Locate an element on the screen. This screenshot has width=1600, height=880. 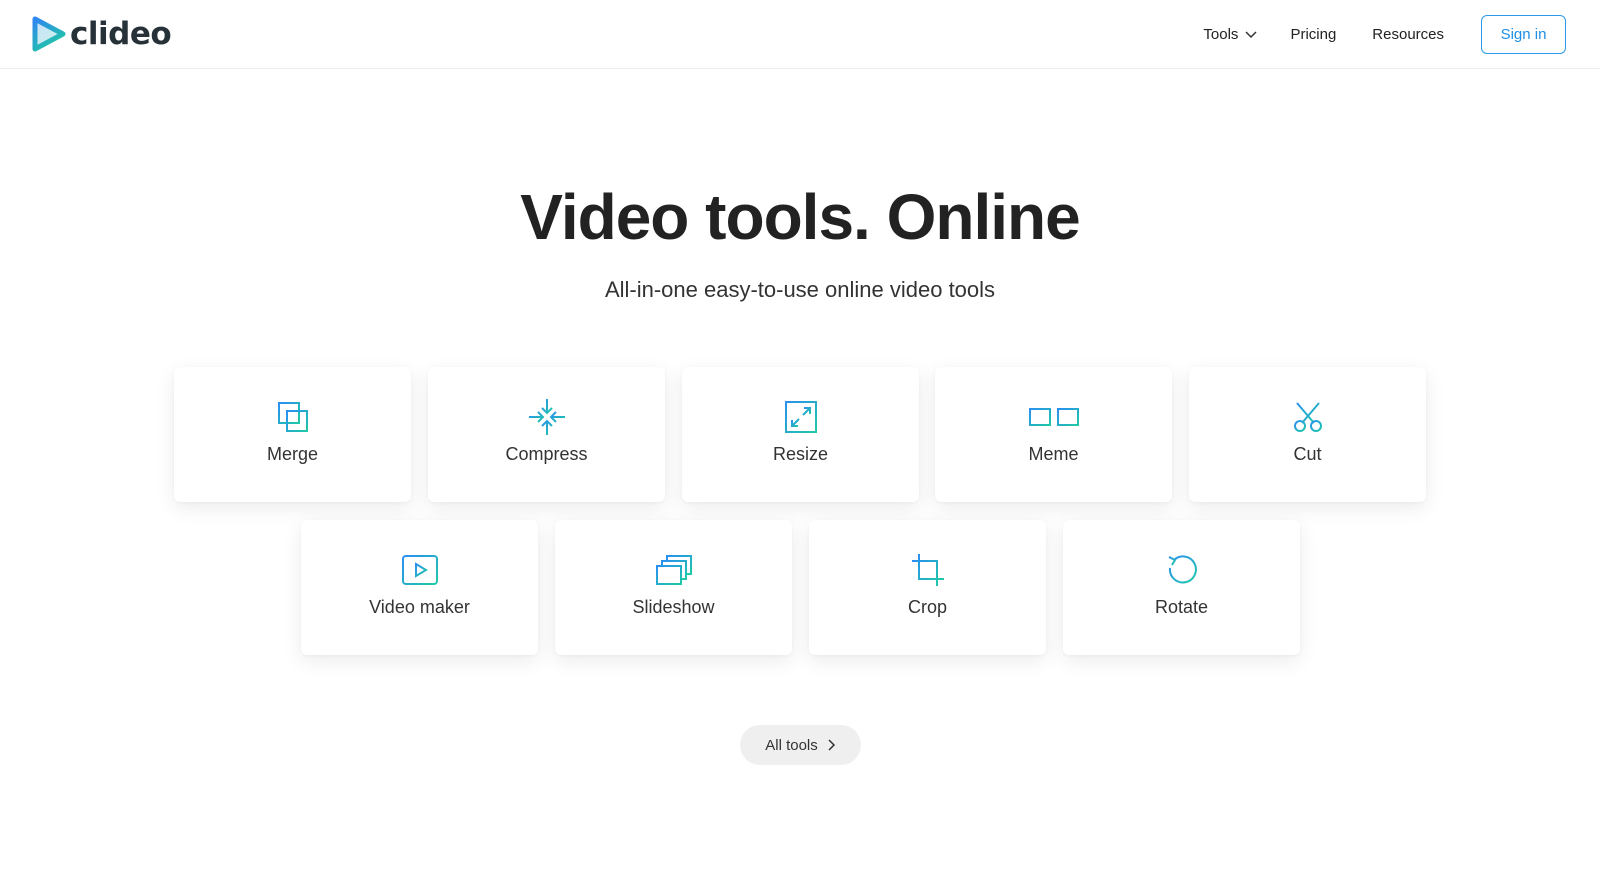
header: clideo Tools Pricing Resources Sign in is located at coordinates (800, 34).